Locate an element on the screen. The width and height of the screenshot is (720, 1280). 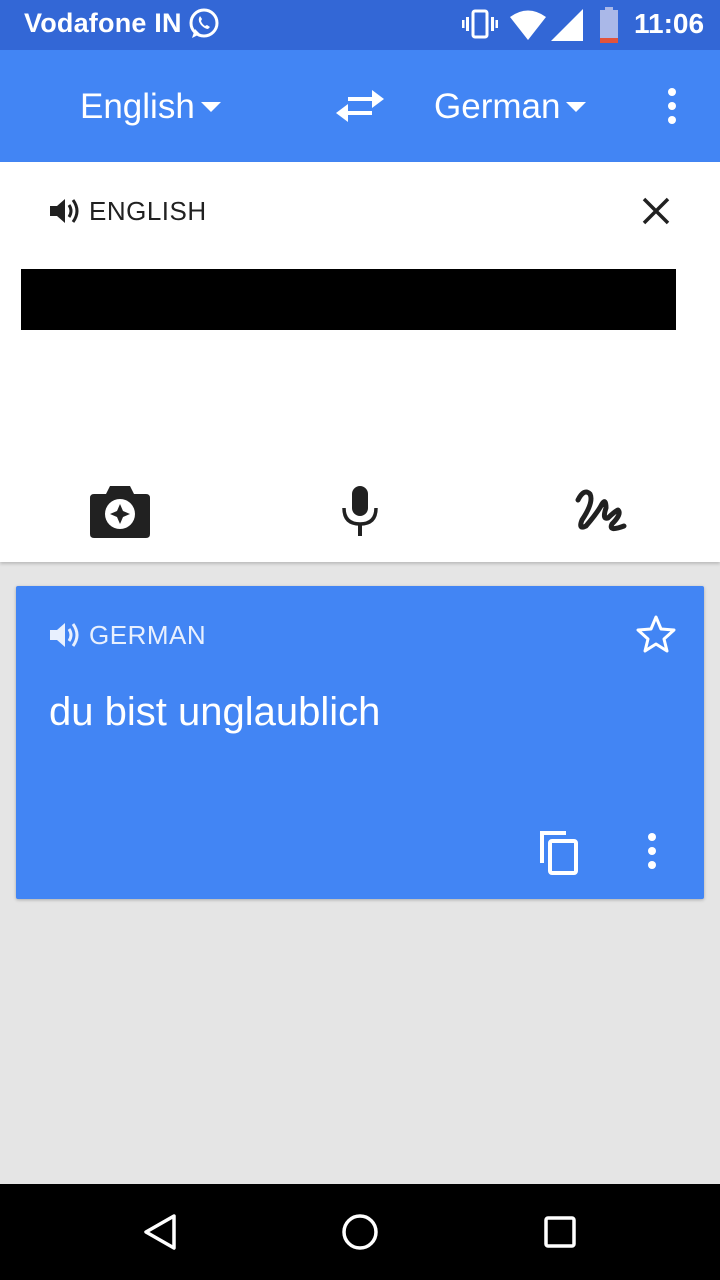
cell-signal-icon is located at coordinates (567, 25).